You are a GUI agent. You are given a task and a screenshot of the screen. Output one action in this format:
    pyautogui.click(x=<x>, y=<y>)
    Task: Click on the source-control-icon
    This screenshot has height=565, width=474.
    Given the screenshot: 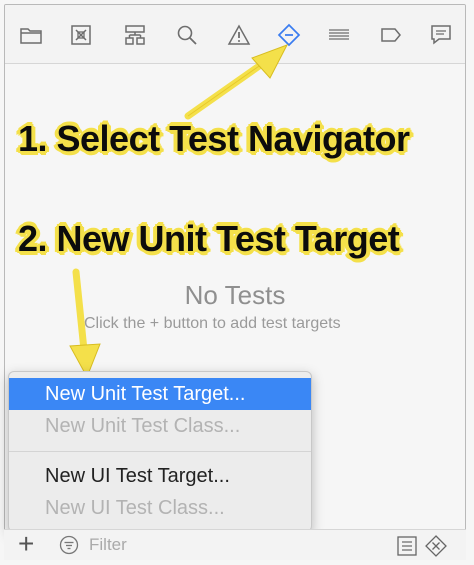 What is the action you would take?
    pyautogui.click(x=81, y=35)
    